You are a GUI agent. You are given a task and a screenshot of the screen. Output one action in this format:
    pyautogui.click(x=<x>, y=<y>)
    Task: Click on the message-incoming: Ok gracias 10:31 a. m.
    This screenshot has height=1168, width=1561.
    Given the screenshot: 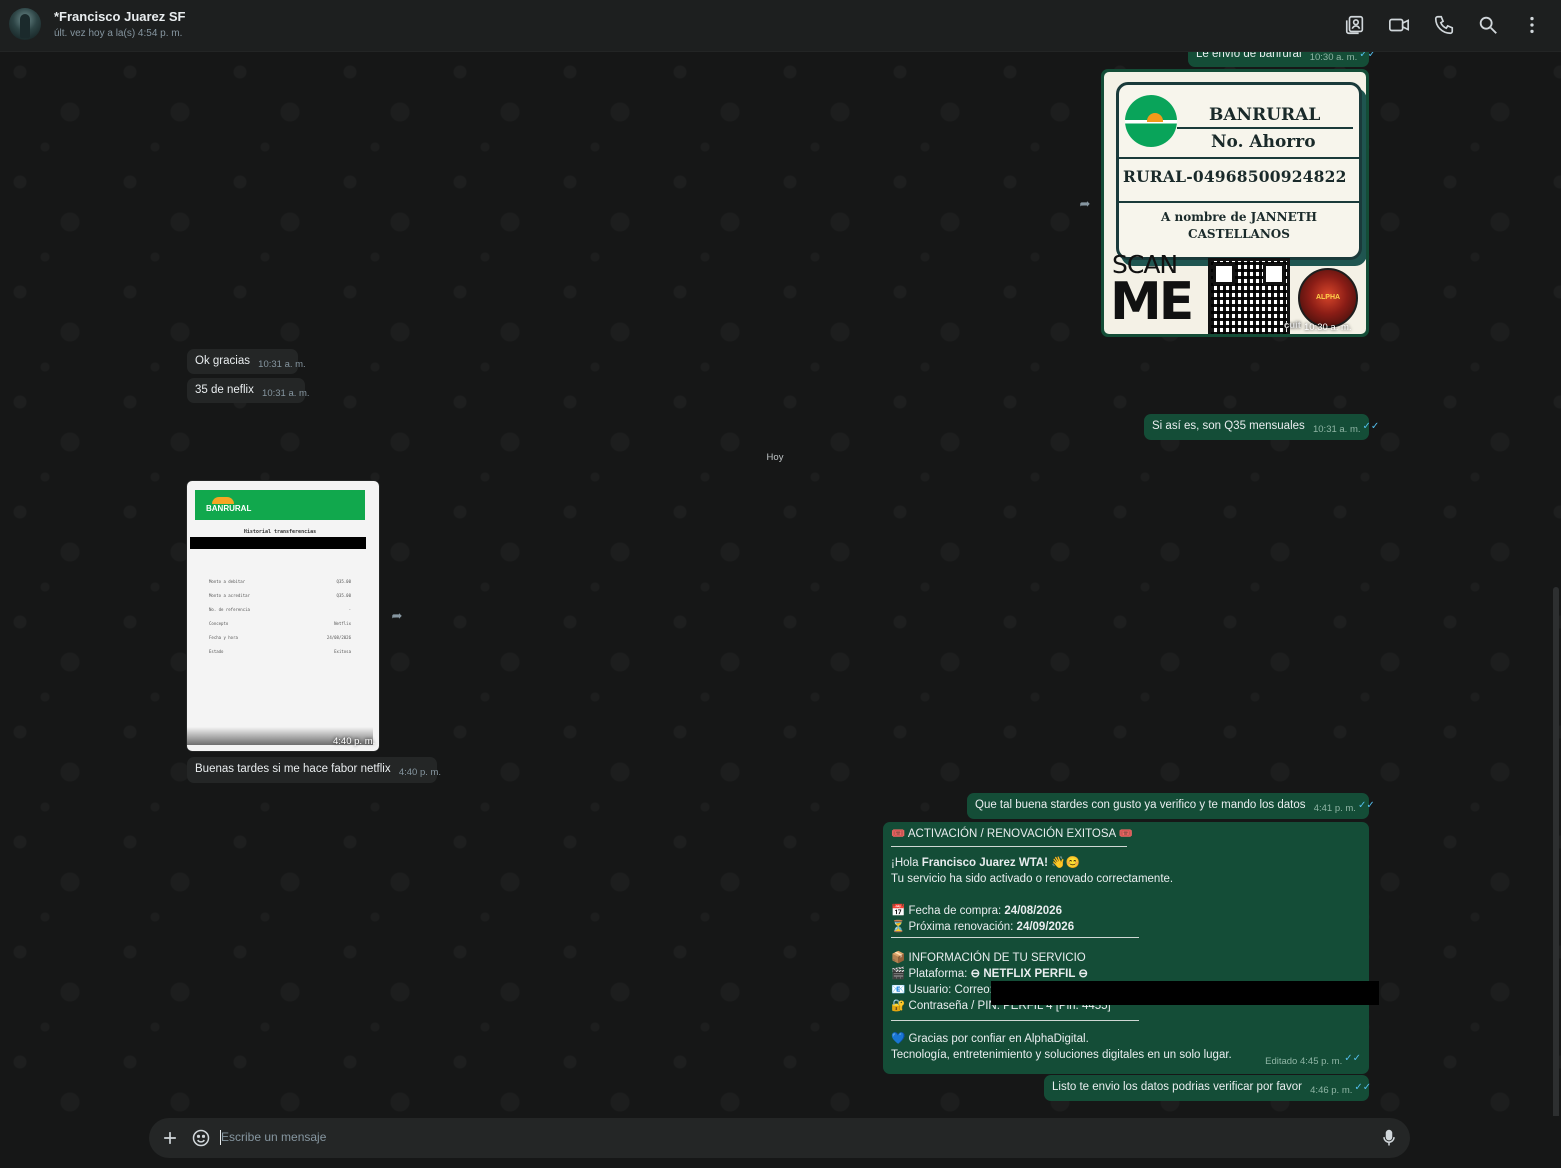 What is the action you would take?
    pyautogui.click(x=246, y=361)
    